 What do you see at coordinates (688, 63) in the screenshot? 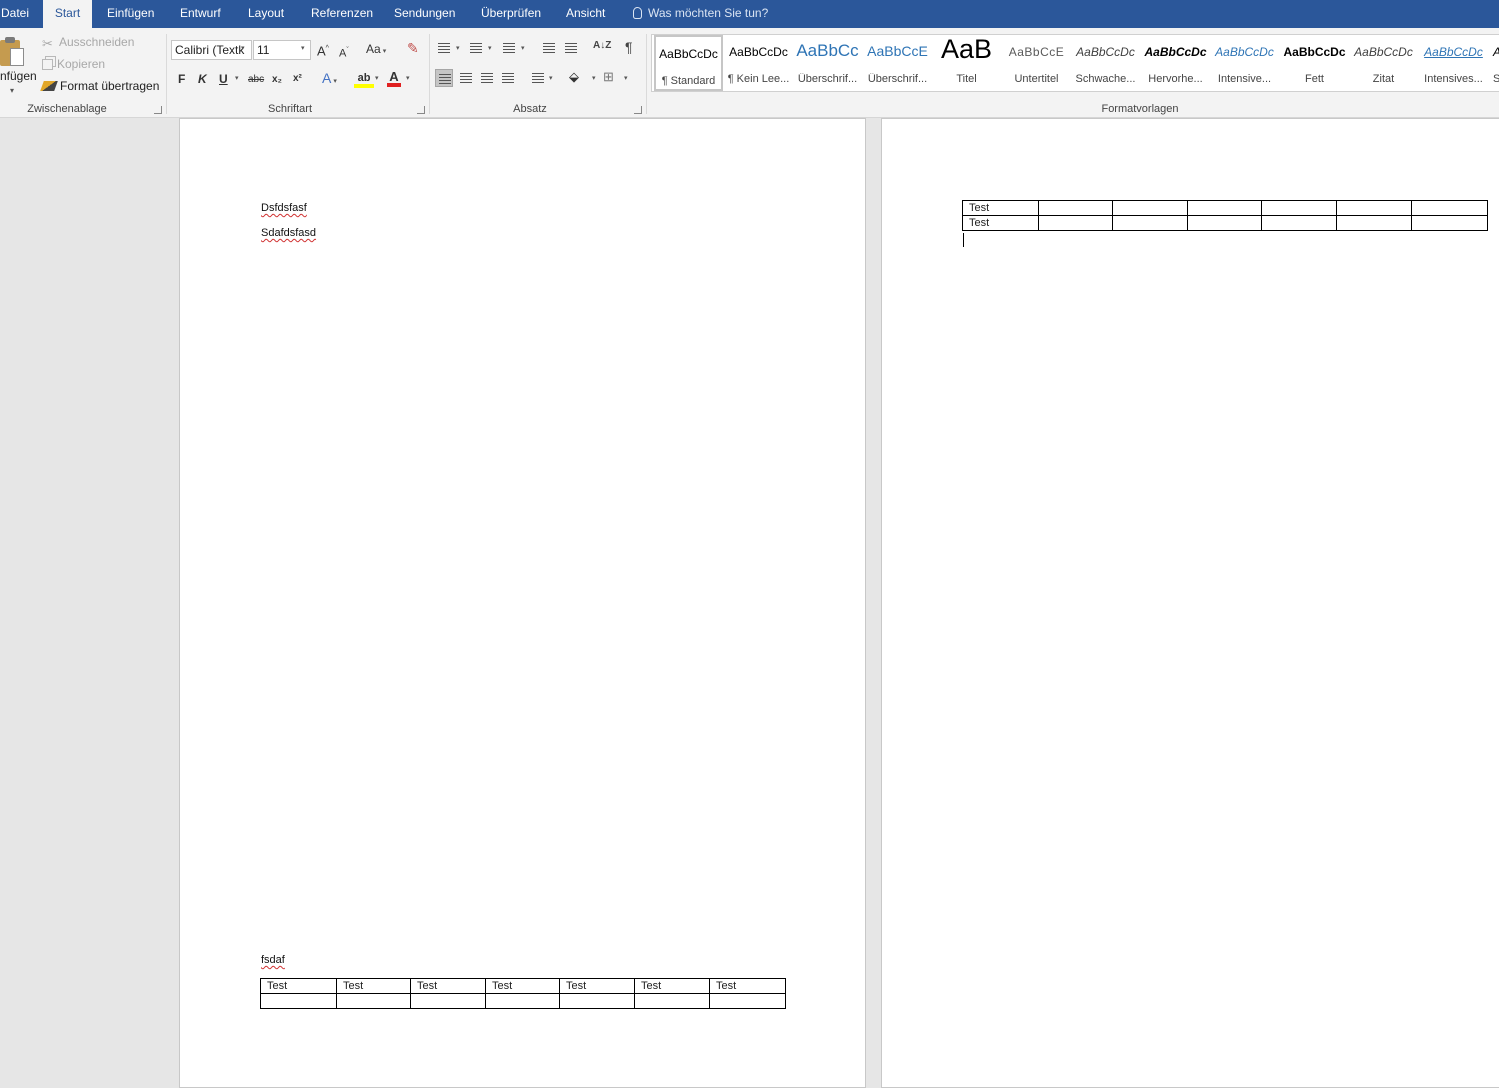
I see `style-standard: AaBbCcDc ¶ Standard` at bounding box center [688, 63].